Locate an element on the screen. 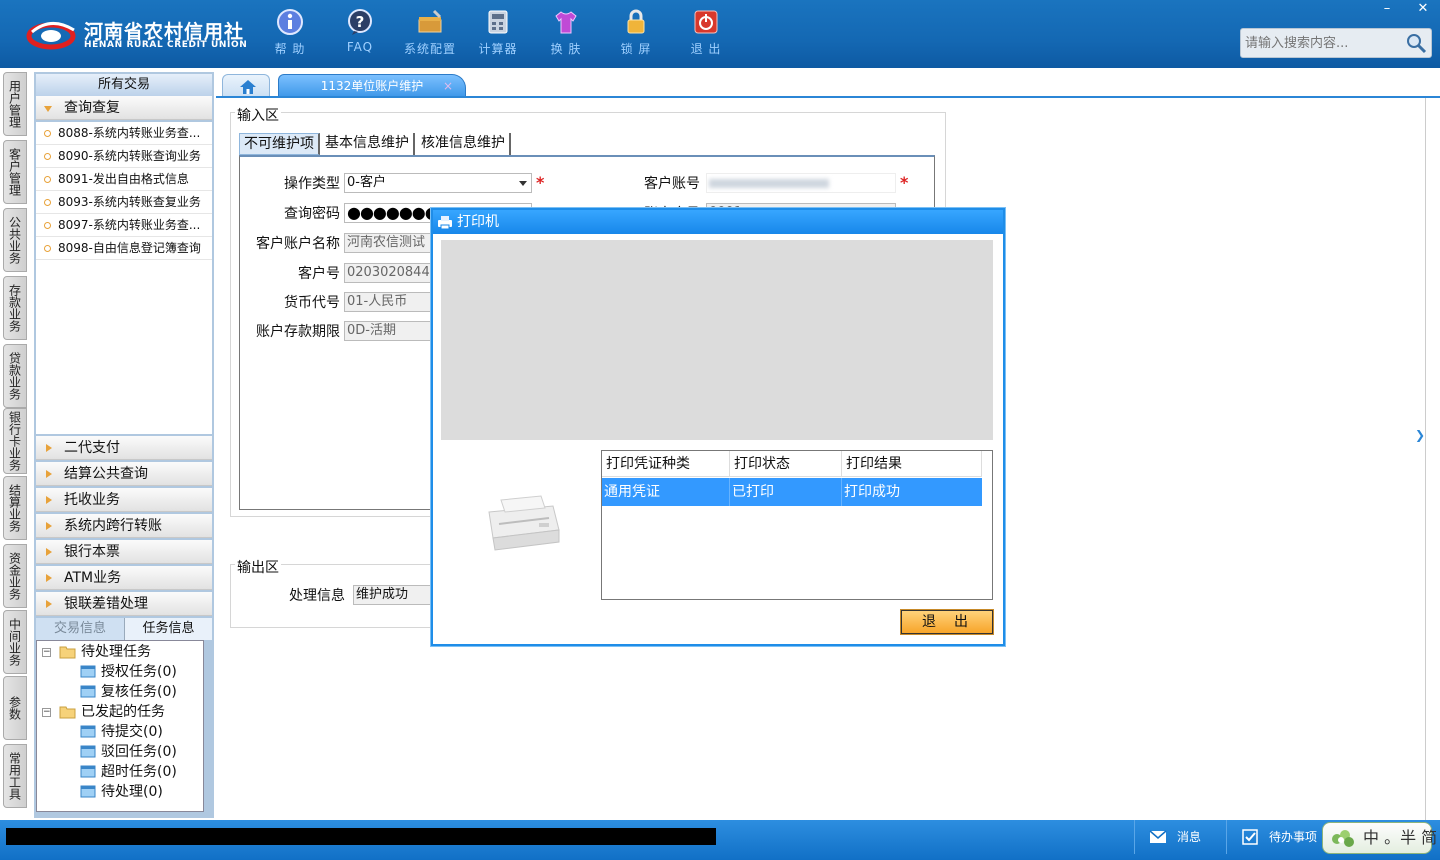 The width and height of the screenshot is (1440, 860). tab-task-info: 任务信息 is located at coordinates (168, 629).